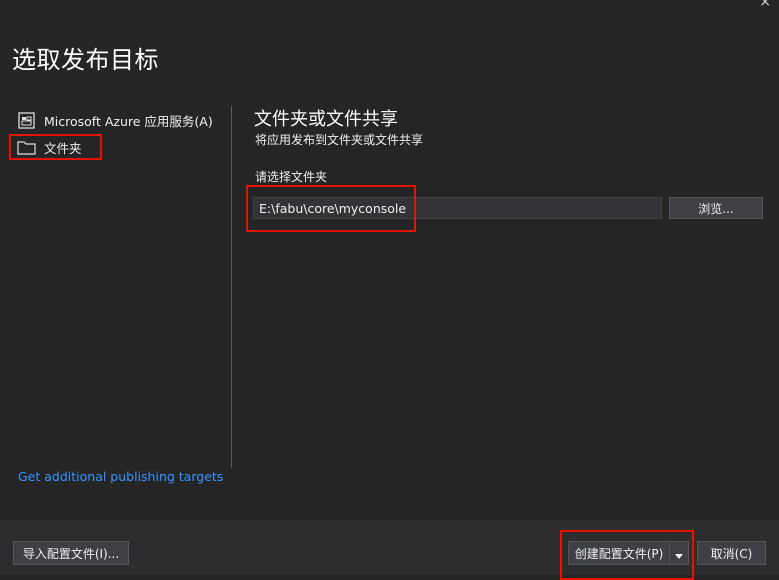  I want to click on create-profile-dropdown-button, so click(679, 553).